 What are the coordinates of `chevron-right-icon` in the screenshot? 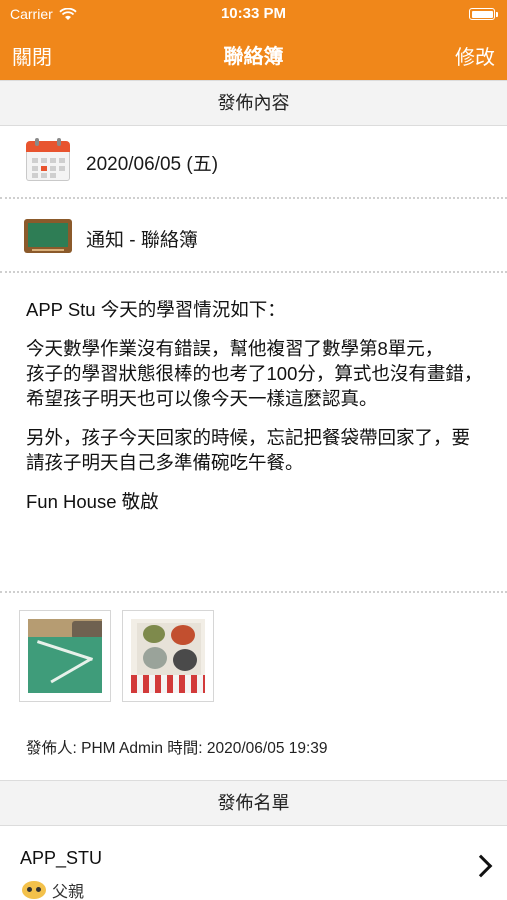 It's located at (481, 866).